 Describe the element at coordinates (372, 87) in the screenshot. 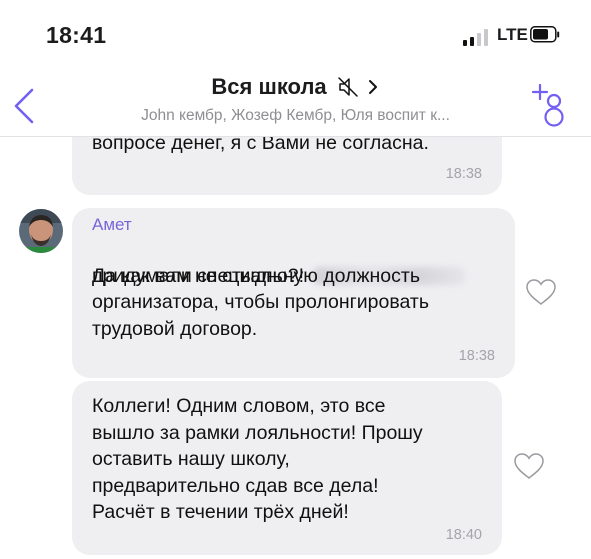

I see `chevron-right-icon` at that location.